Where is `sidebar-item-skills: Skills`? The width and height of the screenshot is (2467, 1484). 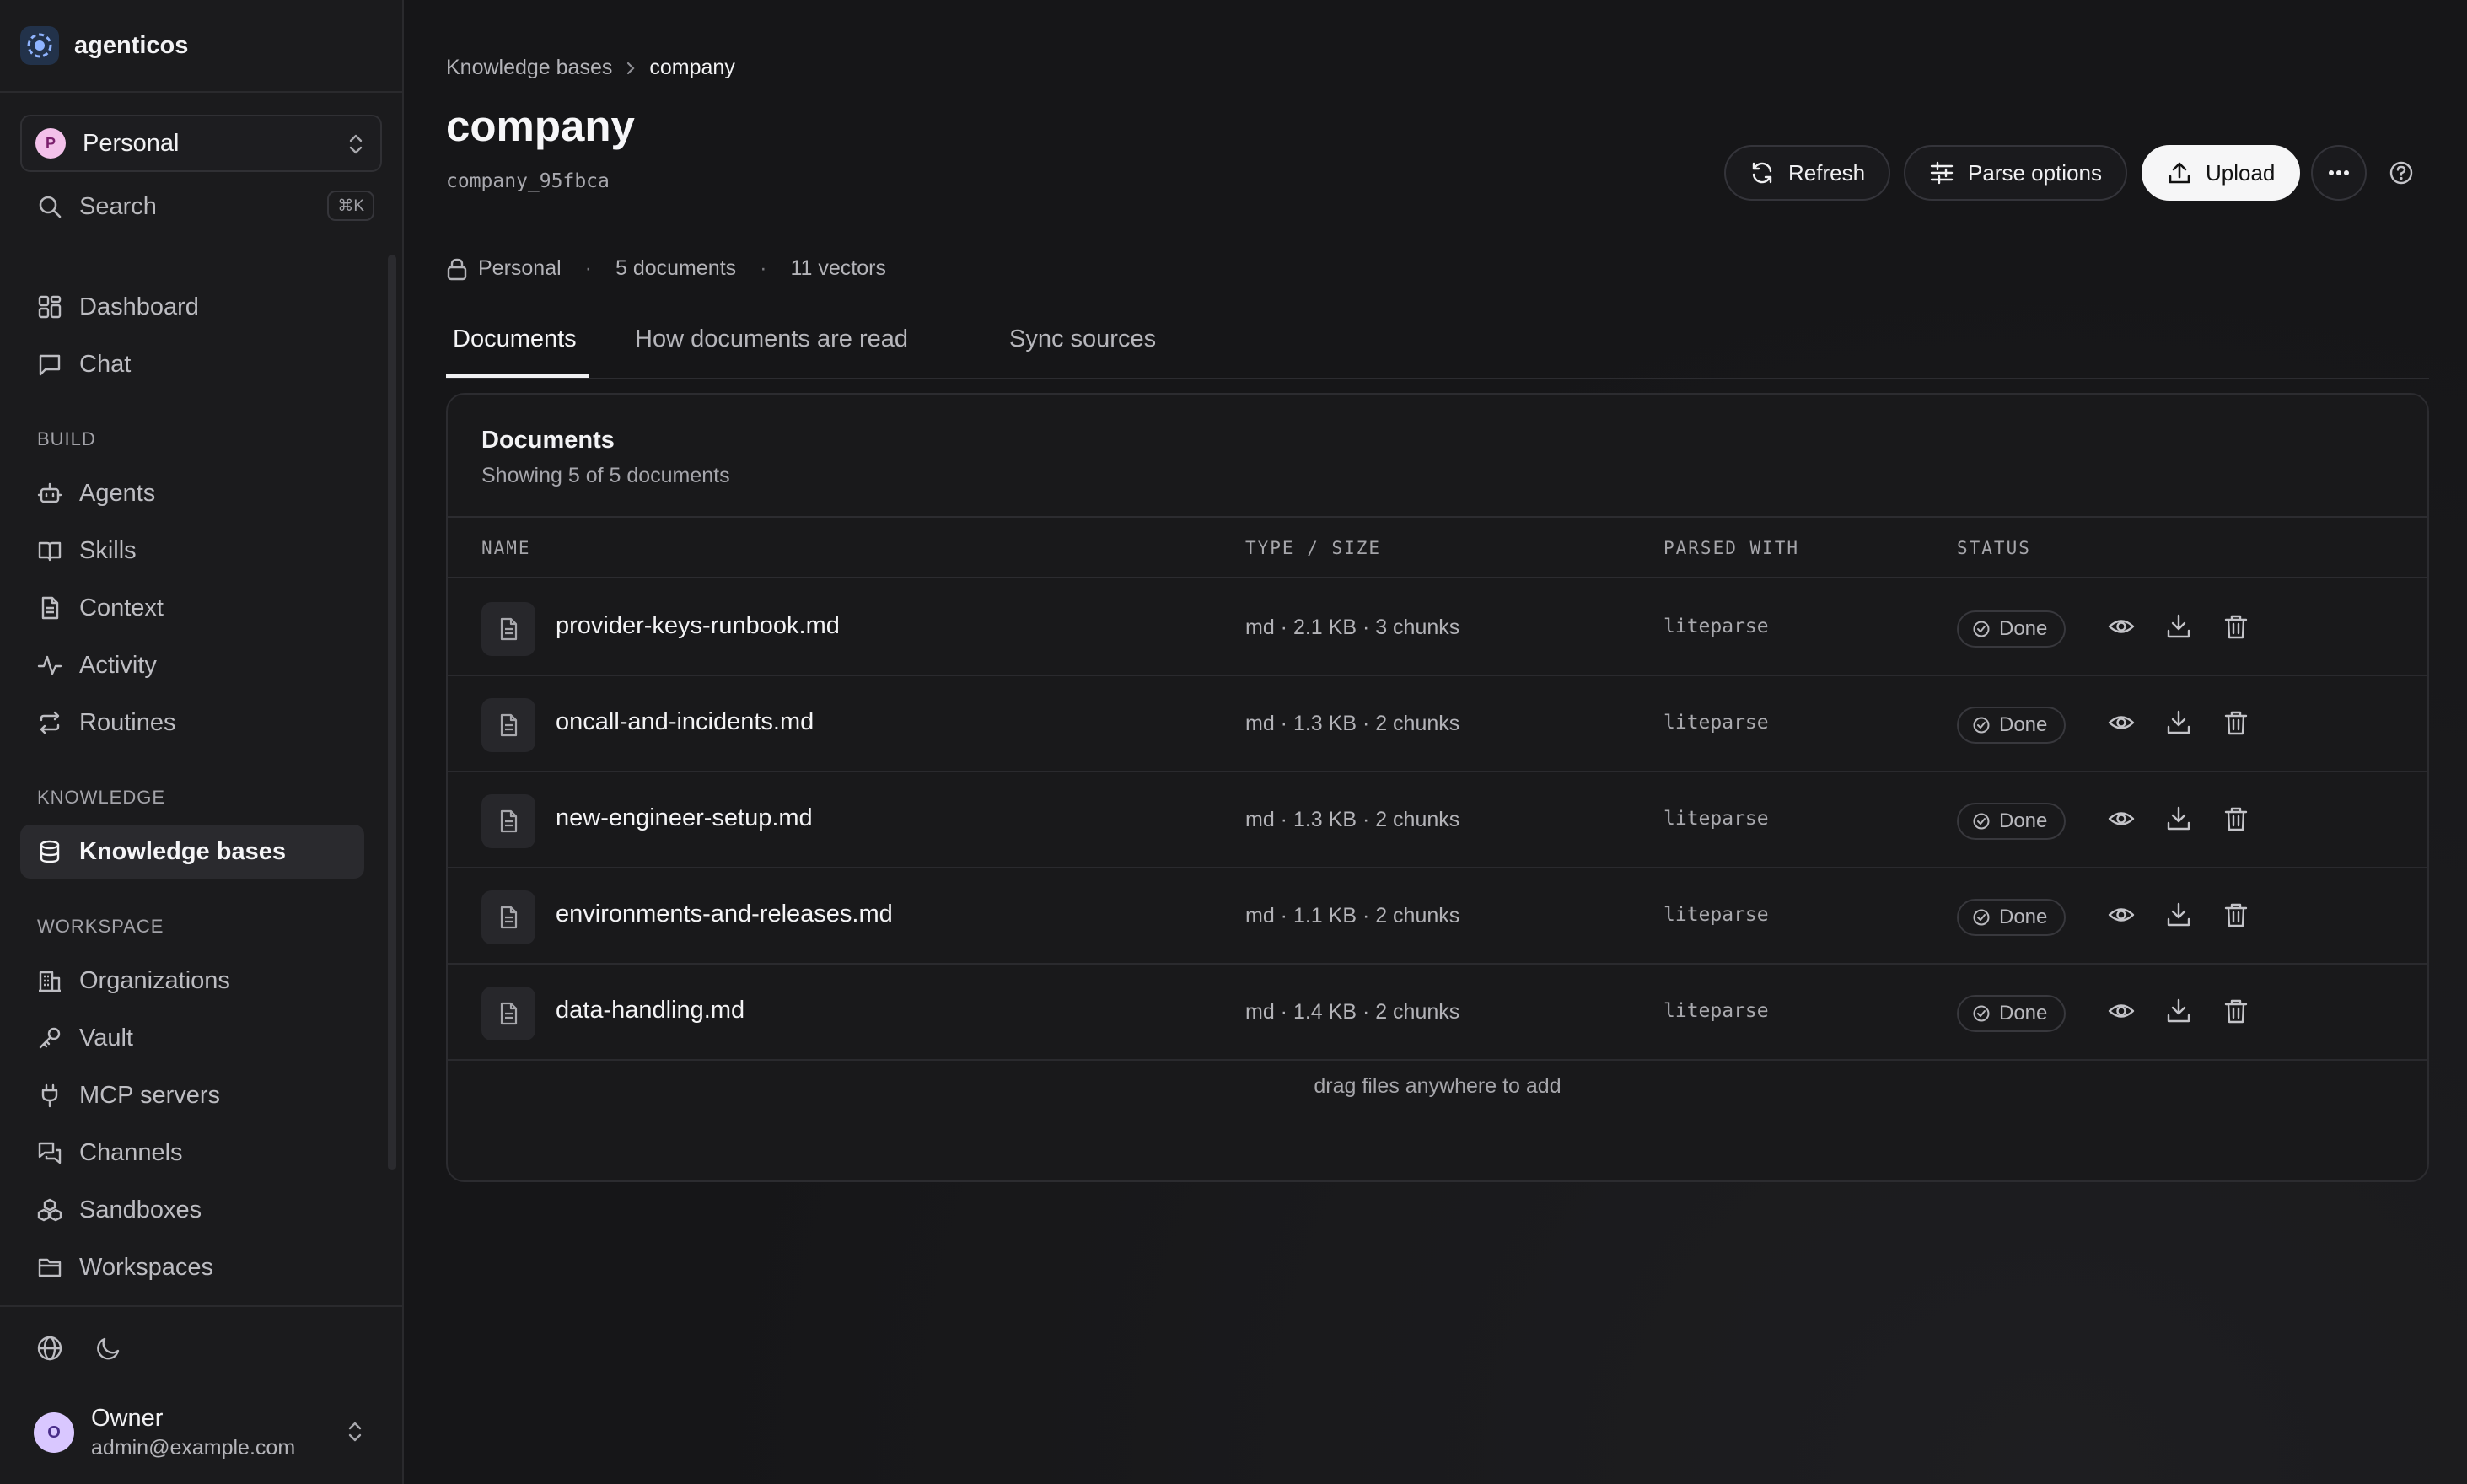 sidebar-item-skills: Skills is located at coordinates (192, 551).